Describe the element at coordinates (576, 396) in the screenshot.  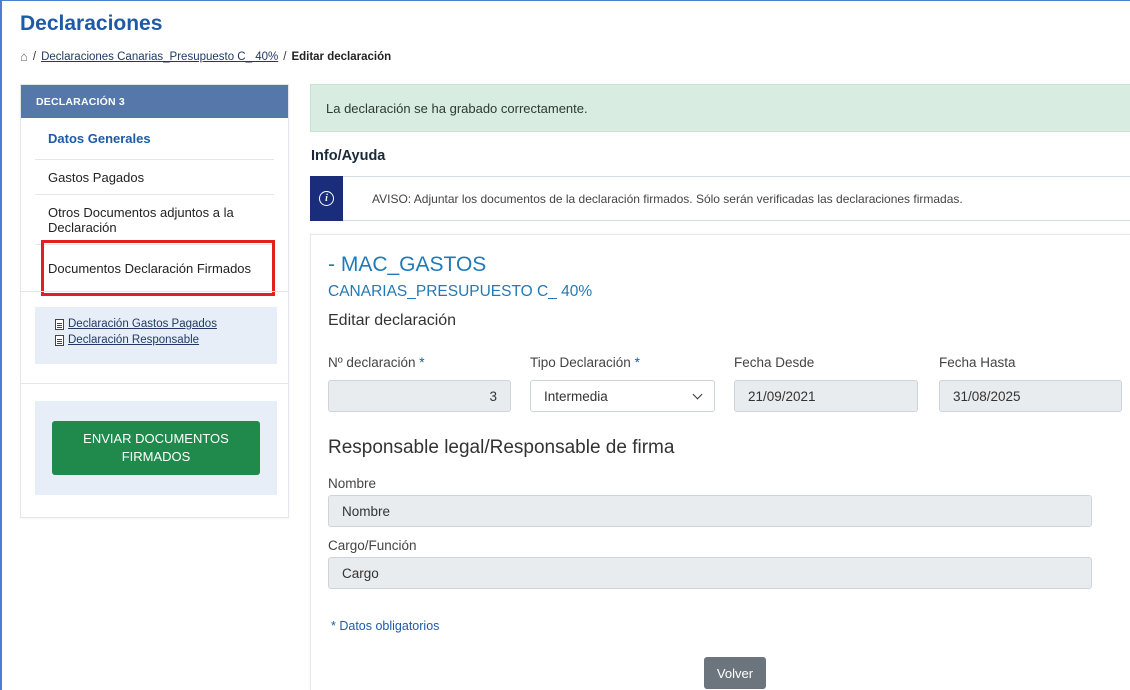
I see `tipo-value: Intermedia` at that location.